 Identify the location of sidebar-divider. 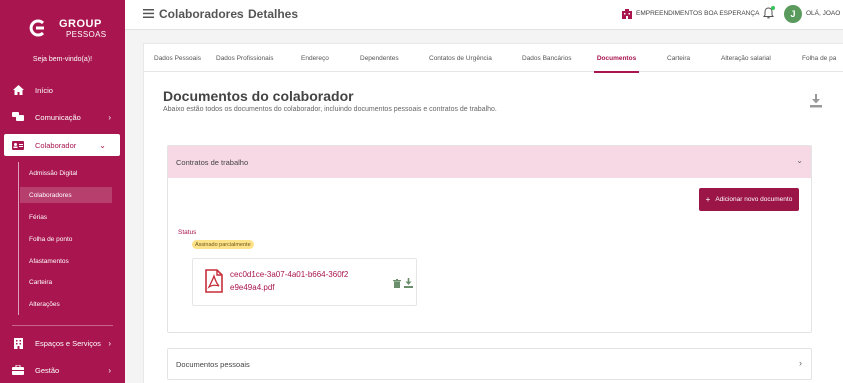
(62, 325).